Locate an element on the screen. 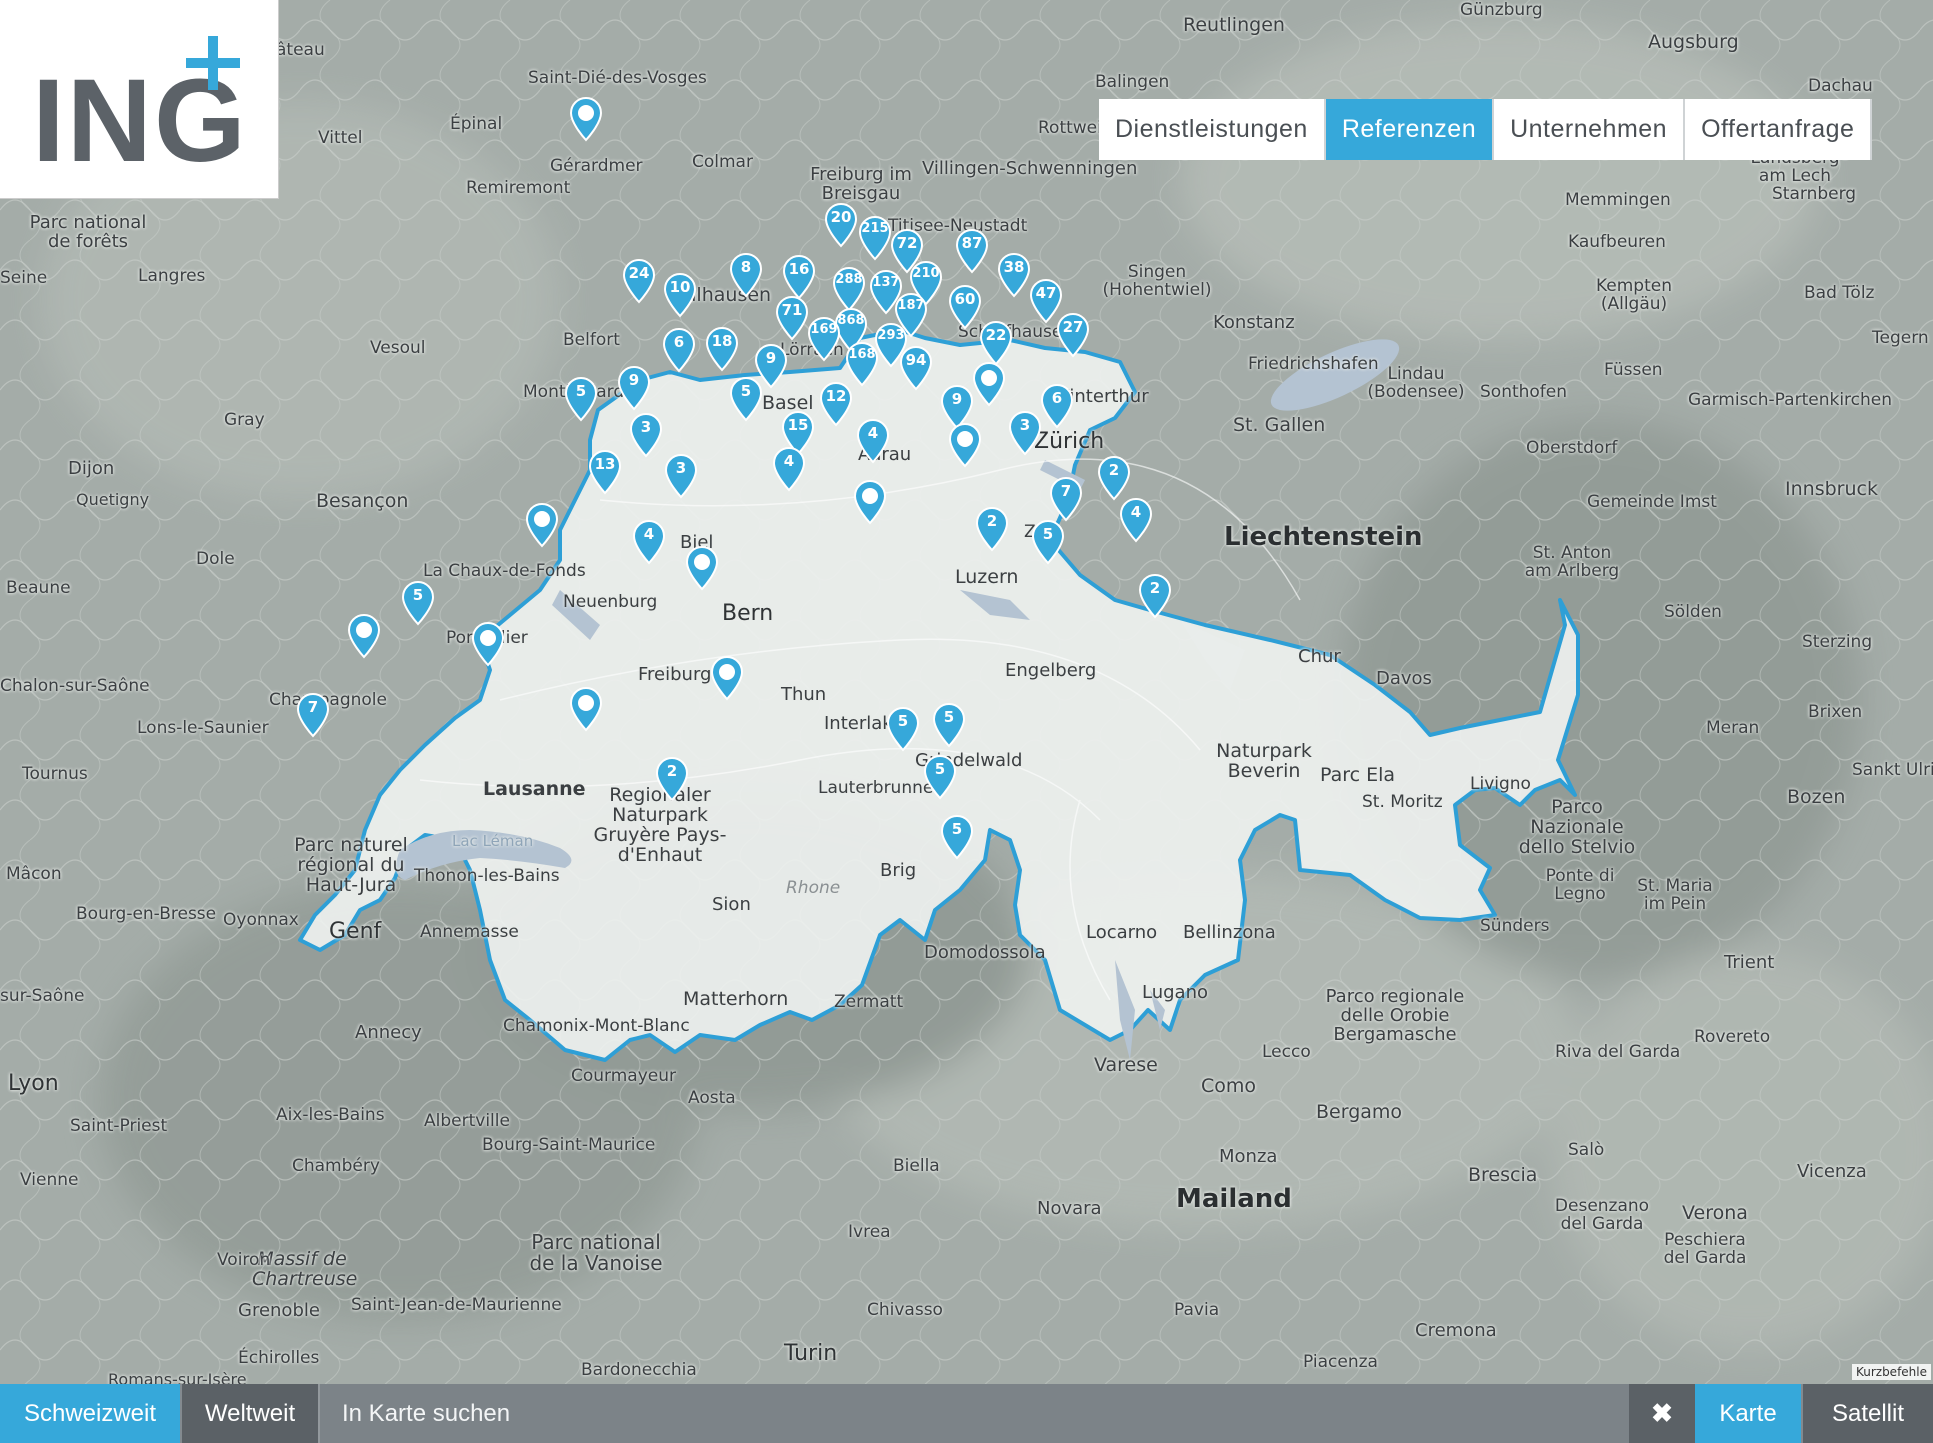  city-label-quetigny: Quetigny is located at coordinates (113, 499).